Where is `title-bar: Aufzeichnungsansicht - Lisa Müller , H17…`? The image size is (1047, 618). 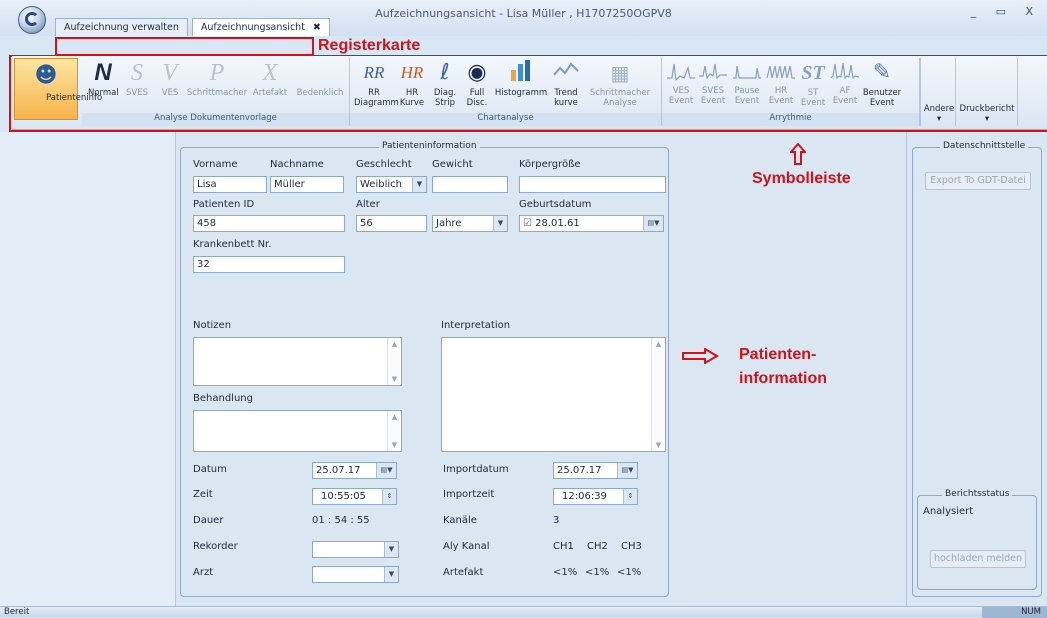 title-bar: Aufzeichnungsansicht - Lisa Müller , H17… is located at coordinates (523, 18).